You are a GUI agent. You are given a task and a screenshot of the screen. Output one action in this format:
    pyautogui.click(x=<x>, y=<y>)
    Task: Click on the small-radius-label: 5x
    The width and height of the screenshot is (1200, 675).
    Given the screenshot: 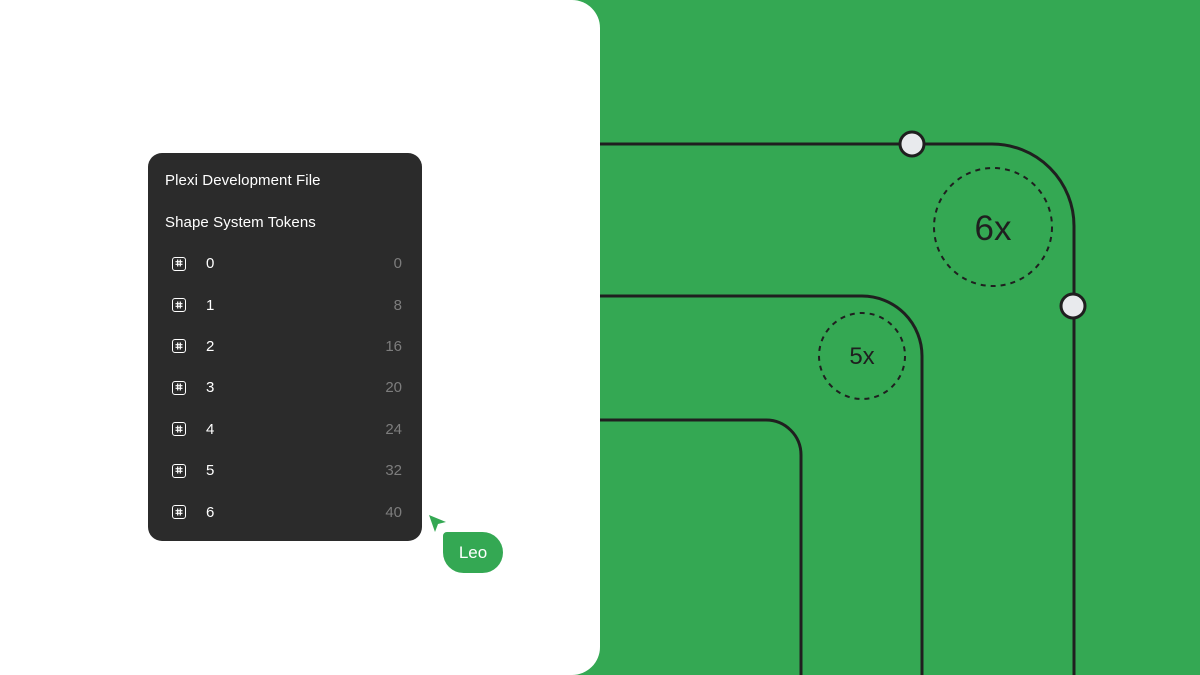 What is the action you would take?
    pyautogui.click(x=861, y=356)
    